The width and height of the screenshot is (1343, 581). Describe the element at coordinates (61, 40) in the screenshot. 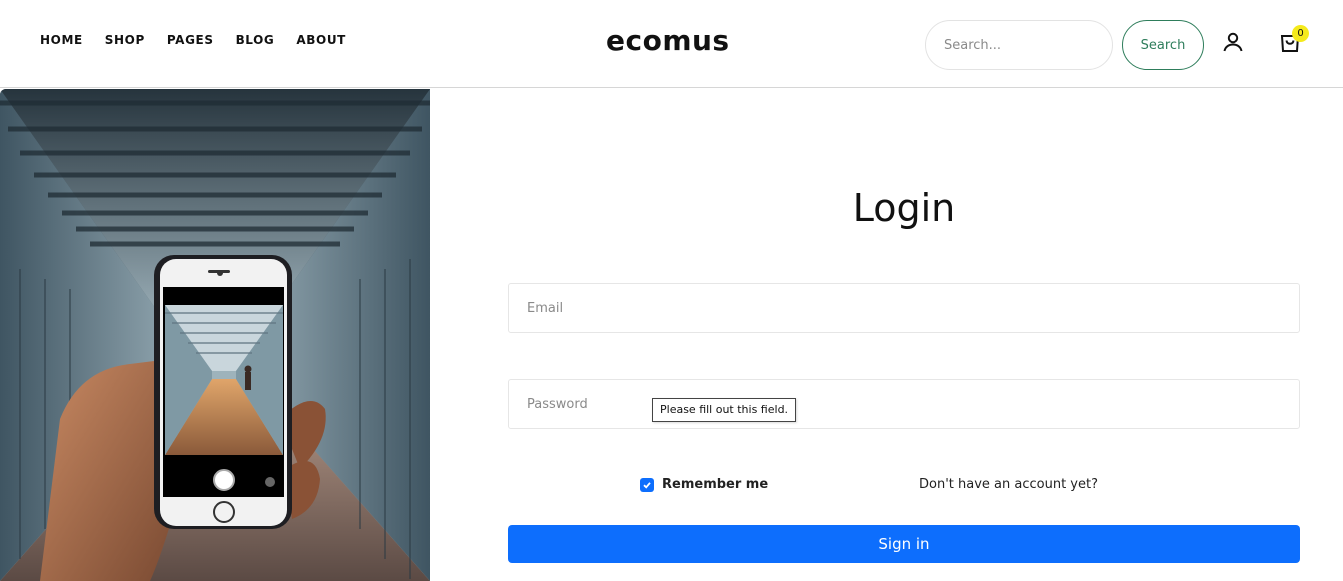

I see `nav-home: HOME` at that location.